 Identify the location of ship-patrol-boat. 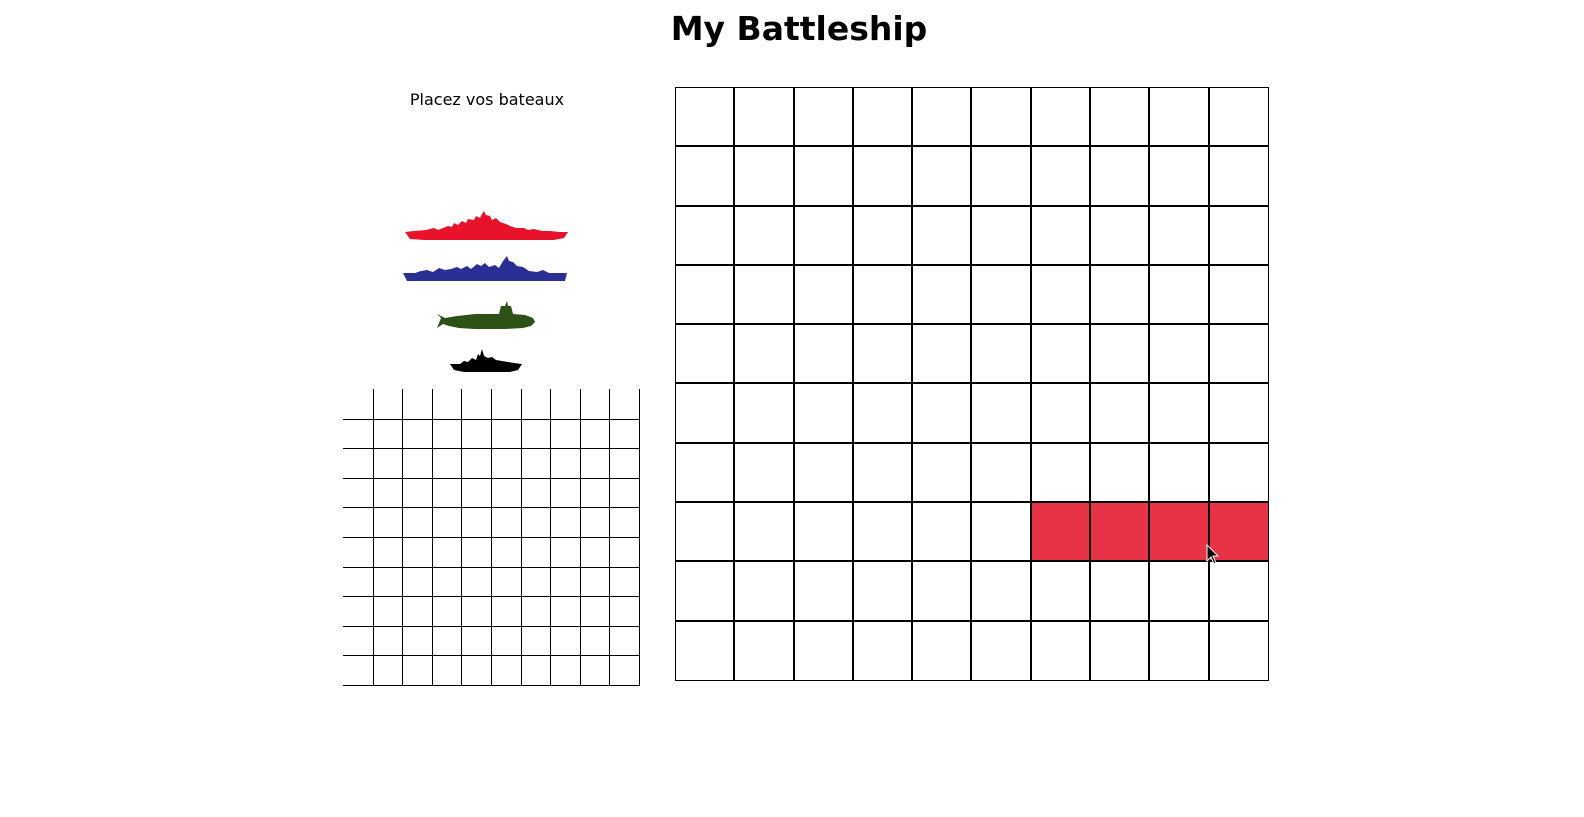
(486, 362).